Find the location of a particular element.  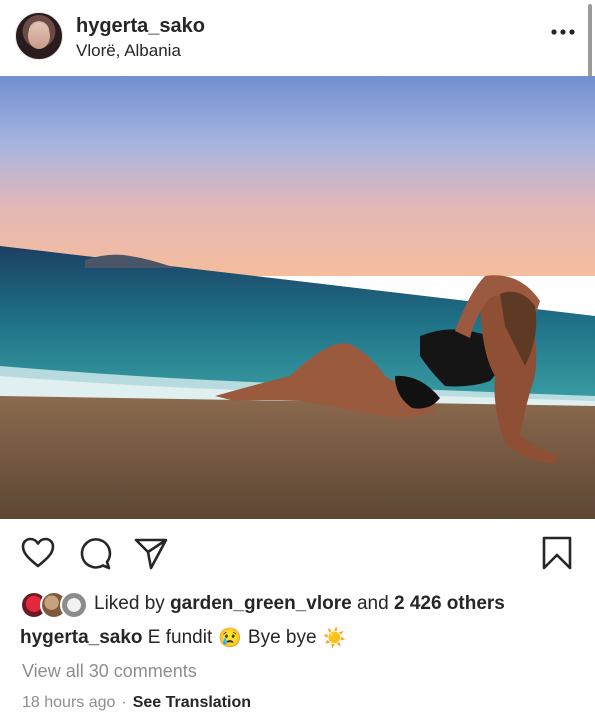

likes-prefix: Liked by is located at coordinates (129, 603).